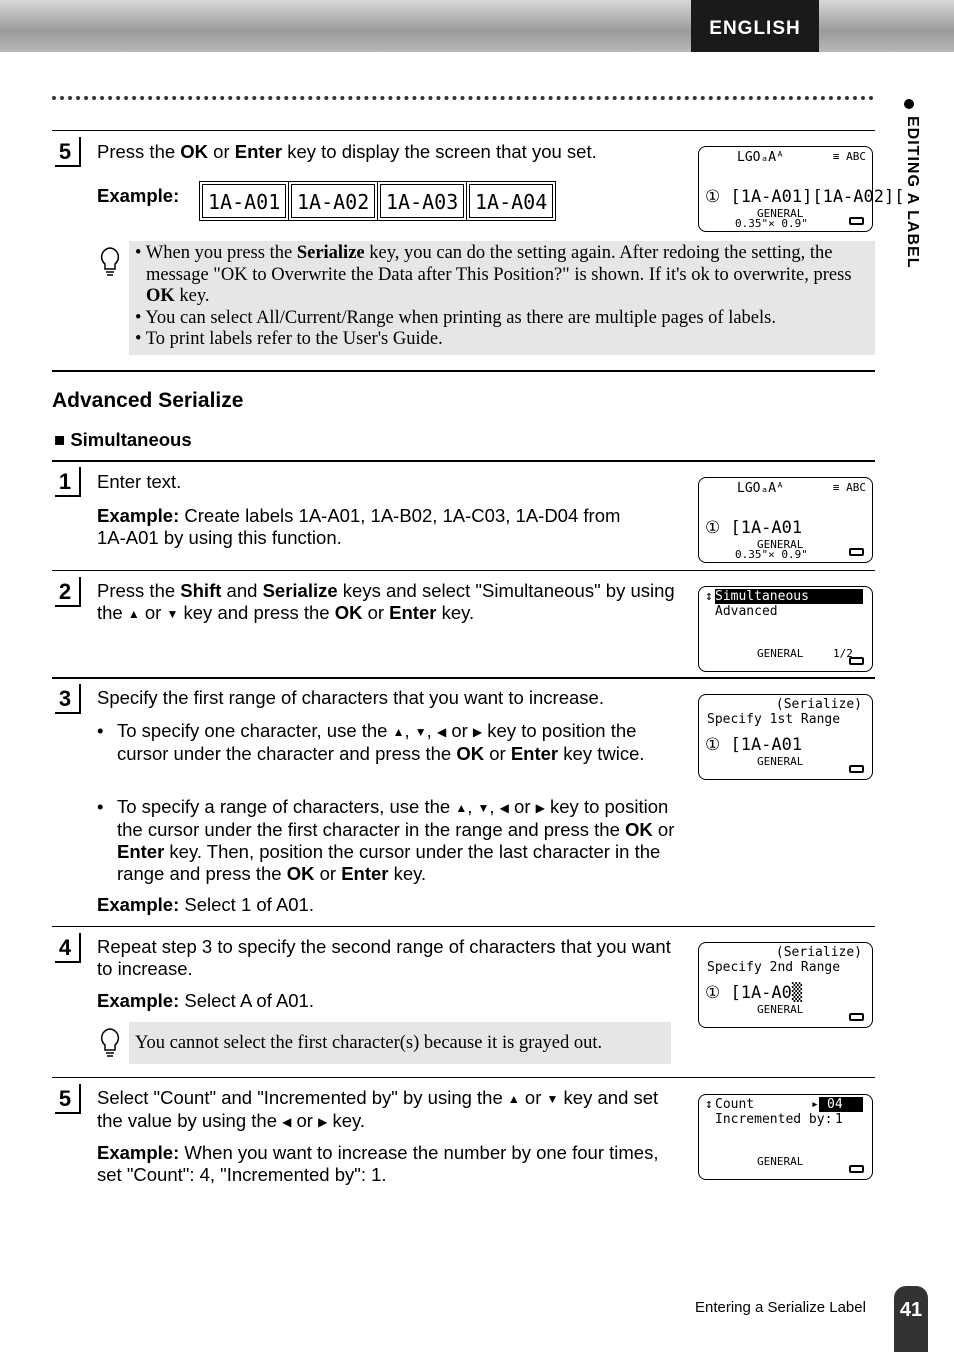 The image size is (954, 1352). I want to click on bullet-icon, so click(909, 104).